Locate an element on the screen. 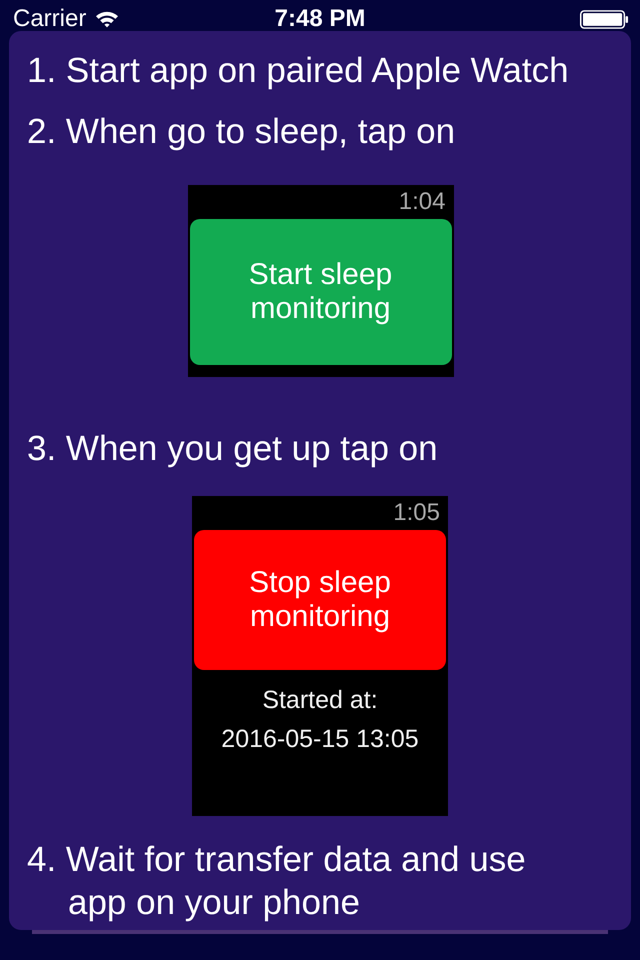 The width and height of the screenshot is (640, 960). watch-detail-text: 2016-05-15 13:05 is located at coordinates (320, 739).